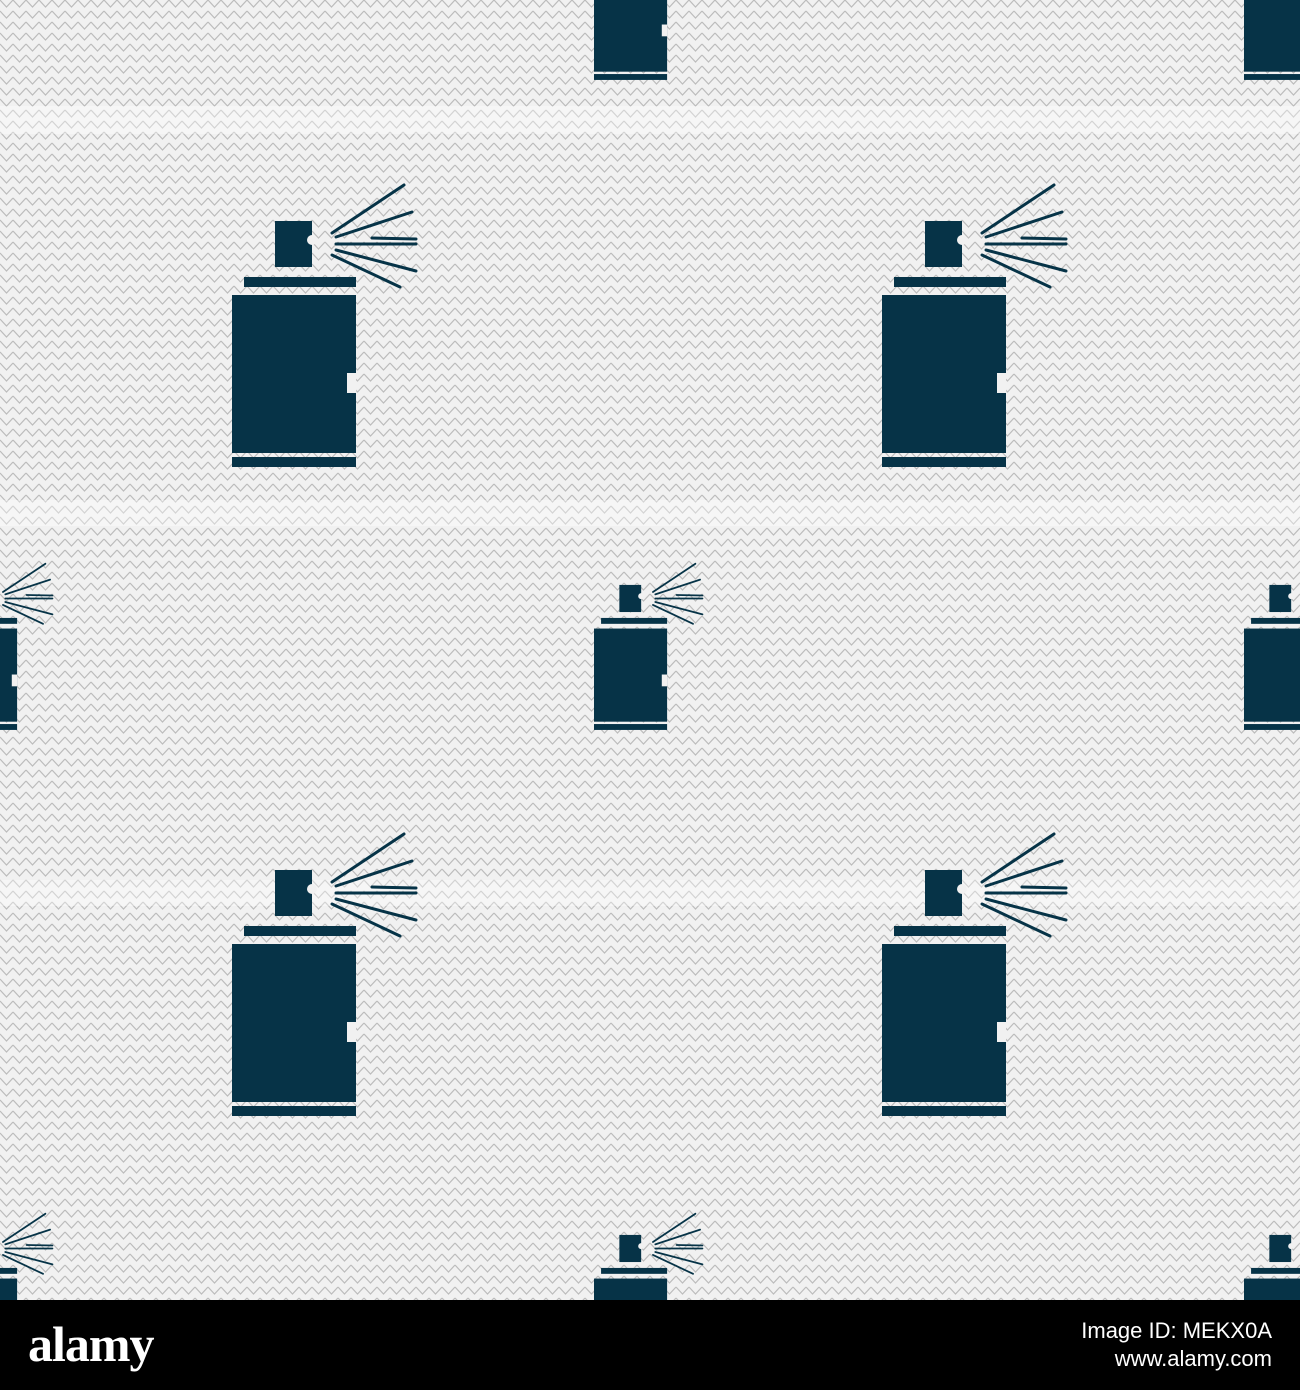 This screenshot has height=1390, width=1300. What do you see at coordinates (650, 1345) in the screenshot?
I see `footer-bar: alamy Image ID: MEKX0A www.alamy.com` at bounding box center [650, 1345].